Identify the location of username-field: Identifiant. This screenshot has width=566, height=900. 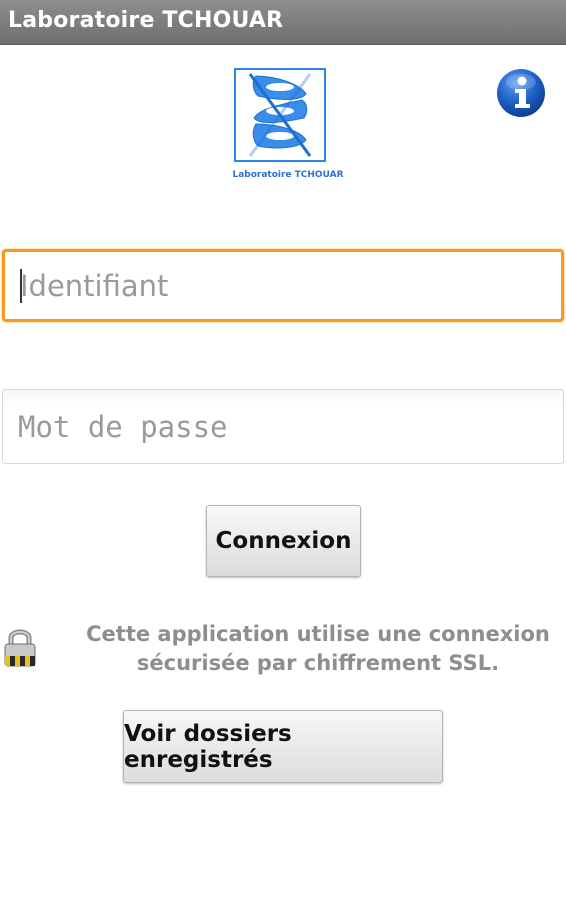
(283, 285).